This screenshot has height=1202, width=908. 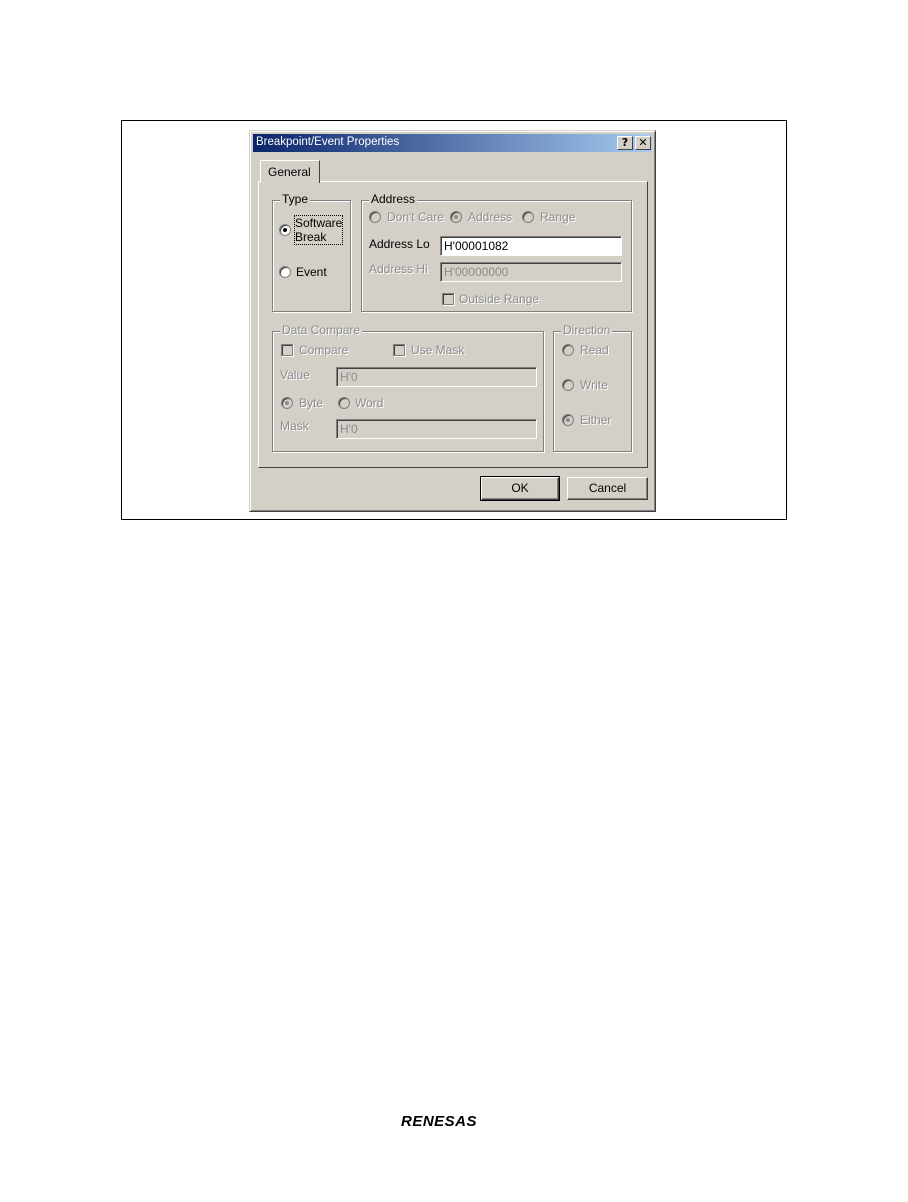 I want to click on outside-range-checkbox, so click(x=448, y=299).